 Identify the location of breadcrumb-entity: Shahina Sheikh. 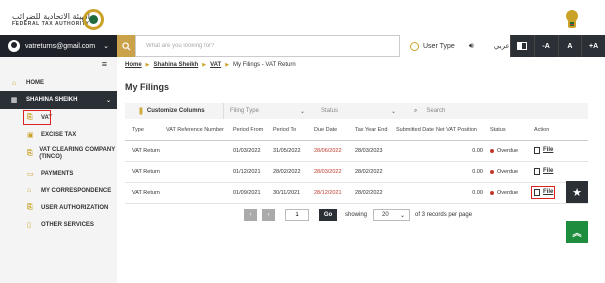
(176, 65).